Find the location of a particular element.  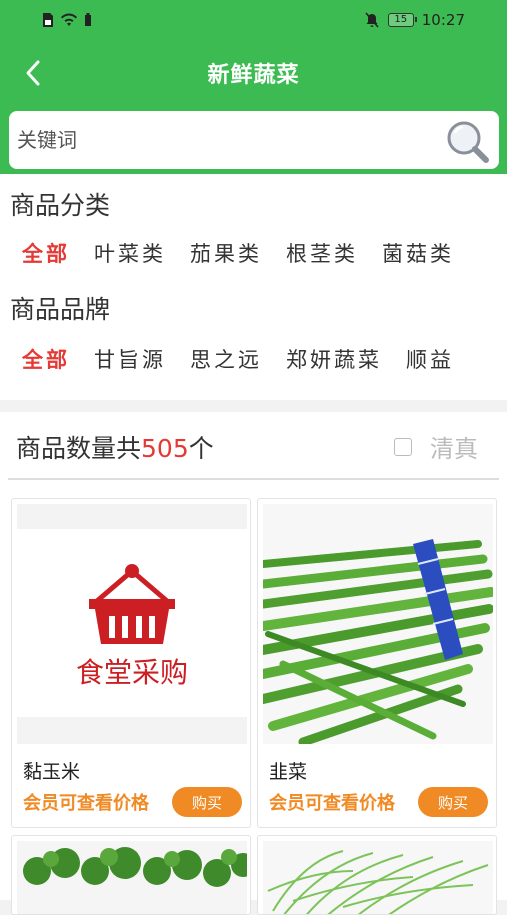

status-icons-right: 15 10:27 is located at coordinates (414, 20).